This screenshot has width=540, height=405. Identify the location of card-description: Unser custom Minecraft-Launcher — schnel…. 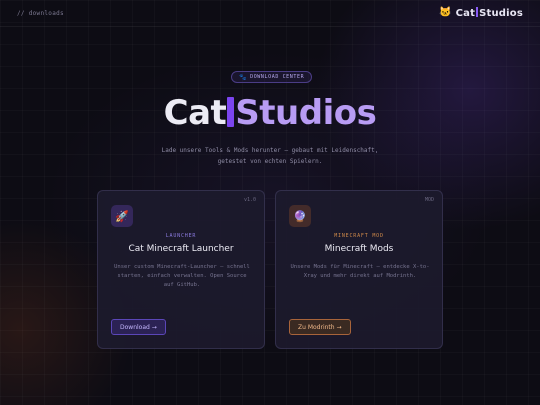
(182, 276).